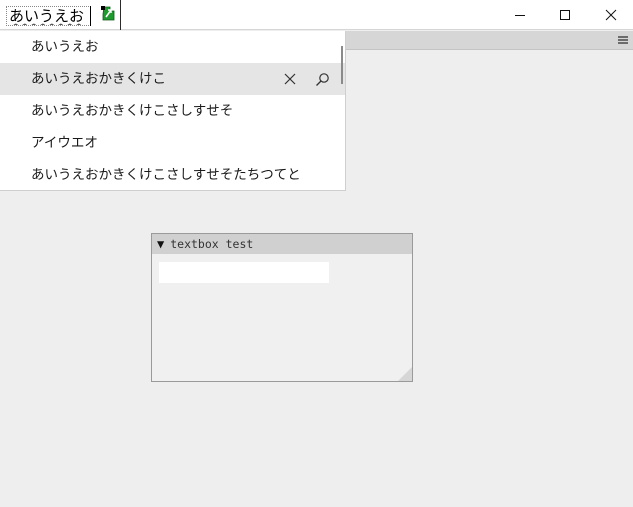 This screenshot has width=633, height=507. Describe the element at coordinates (172, 143) in the screenshot. I see `suggestion-item: アイウエオ` at that location.